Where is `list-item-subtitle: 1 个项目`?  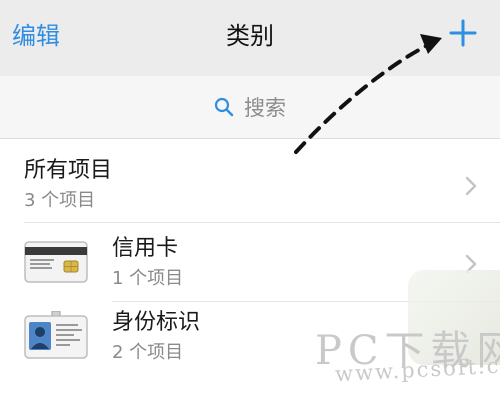 list-item-subtitle: 1 个项目 is located at coordinates (148, 278).